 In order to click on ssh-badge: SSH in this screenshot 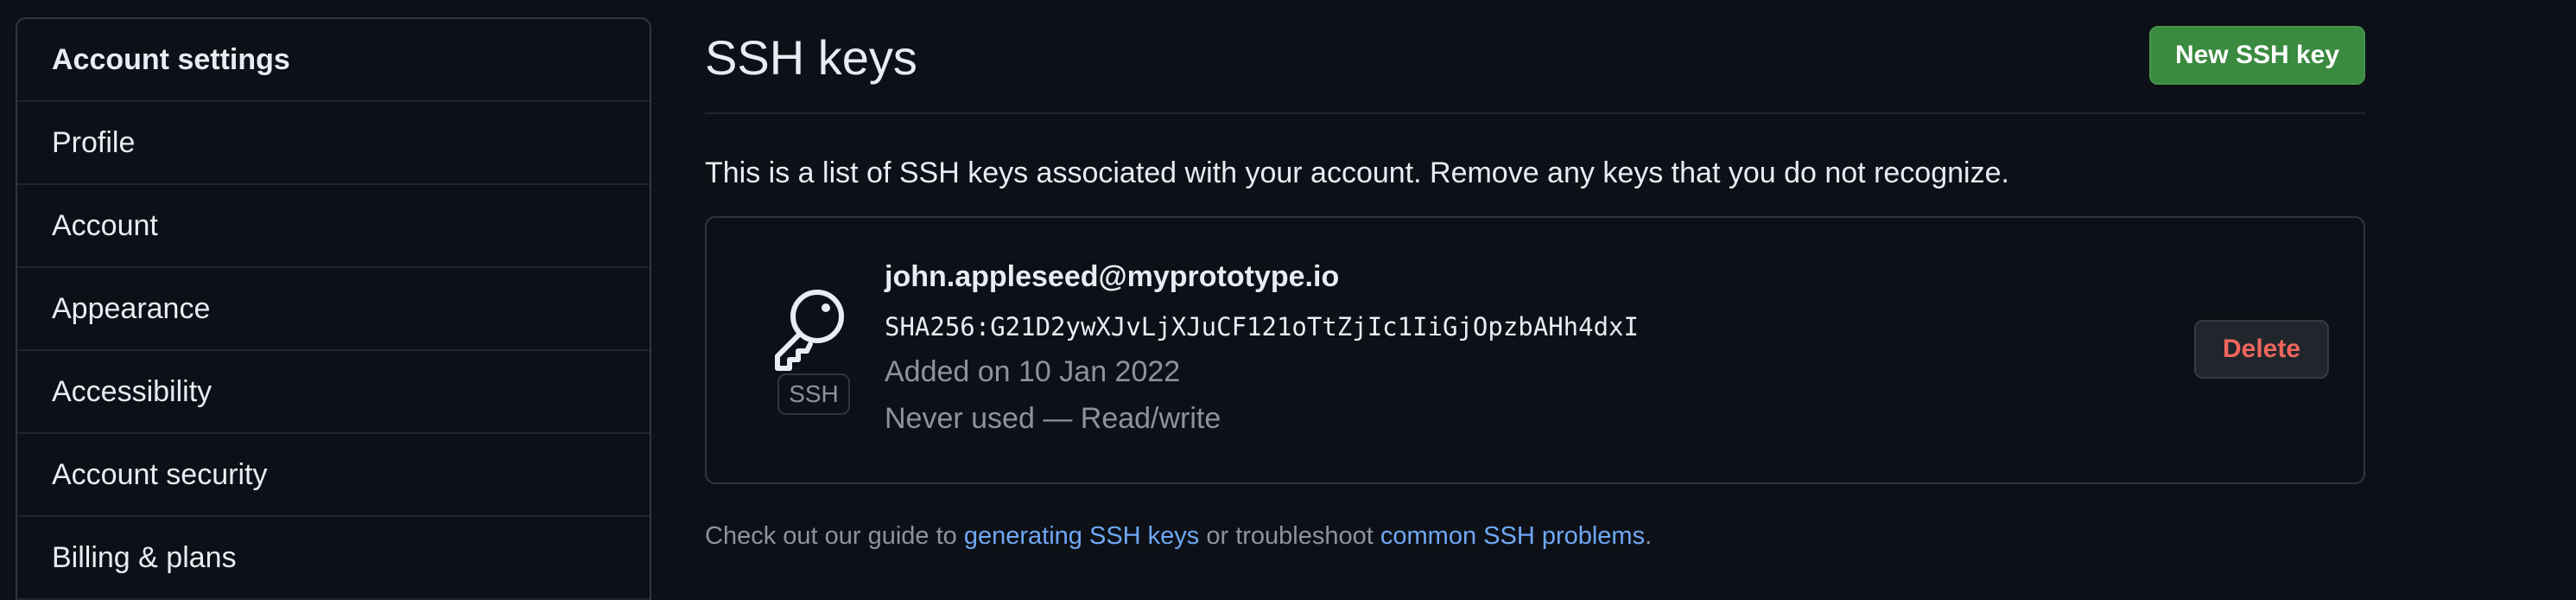, I will do `click(813, 394)`.